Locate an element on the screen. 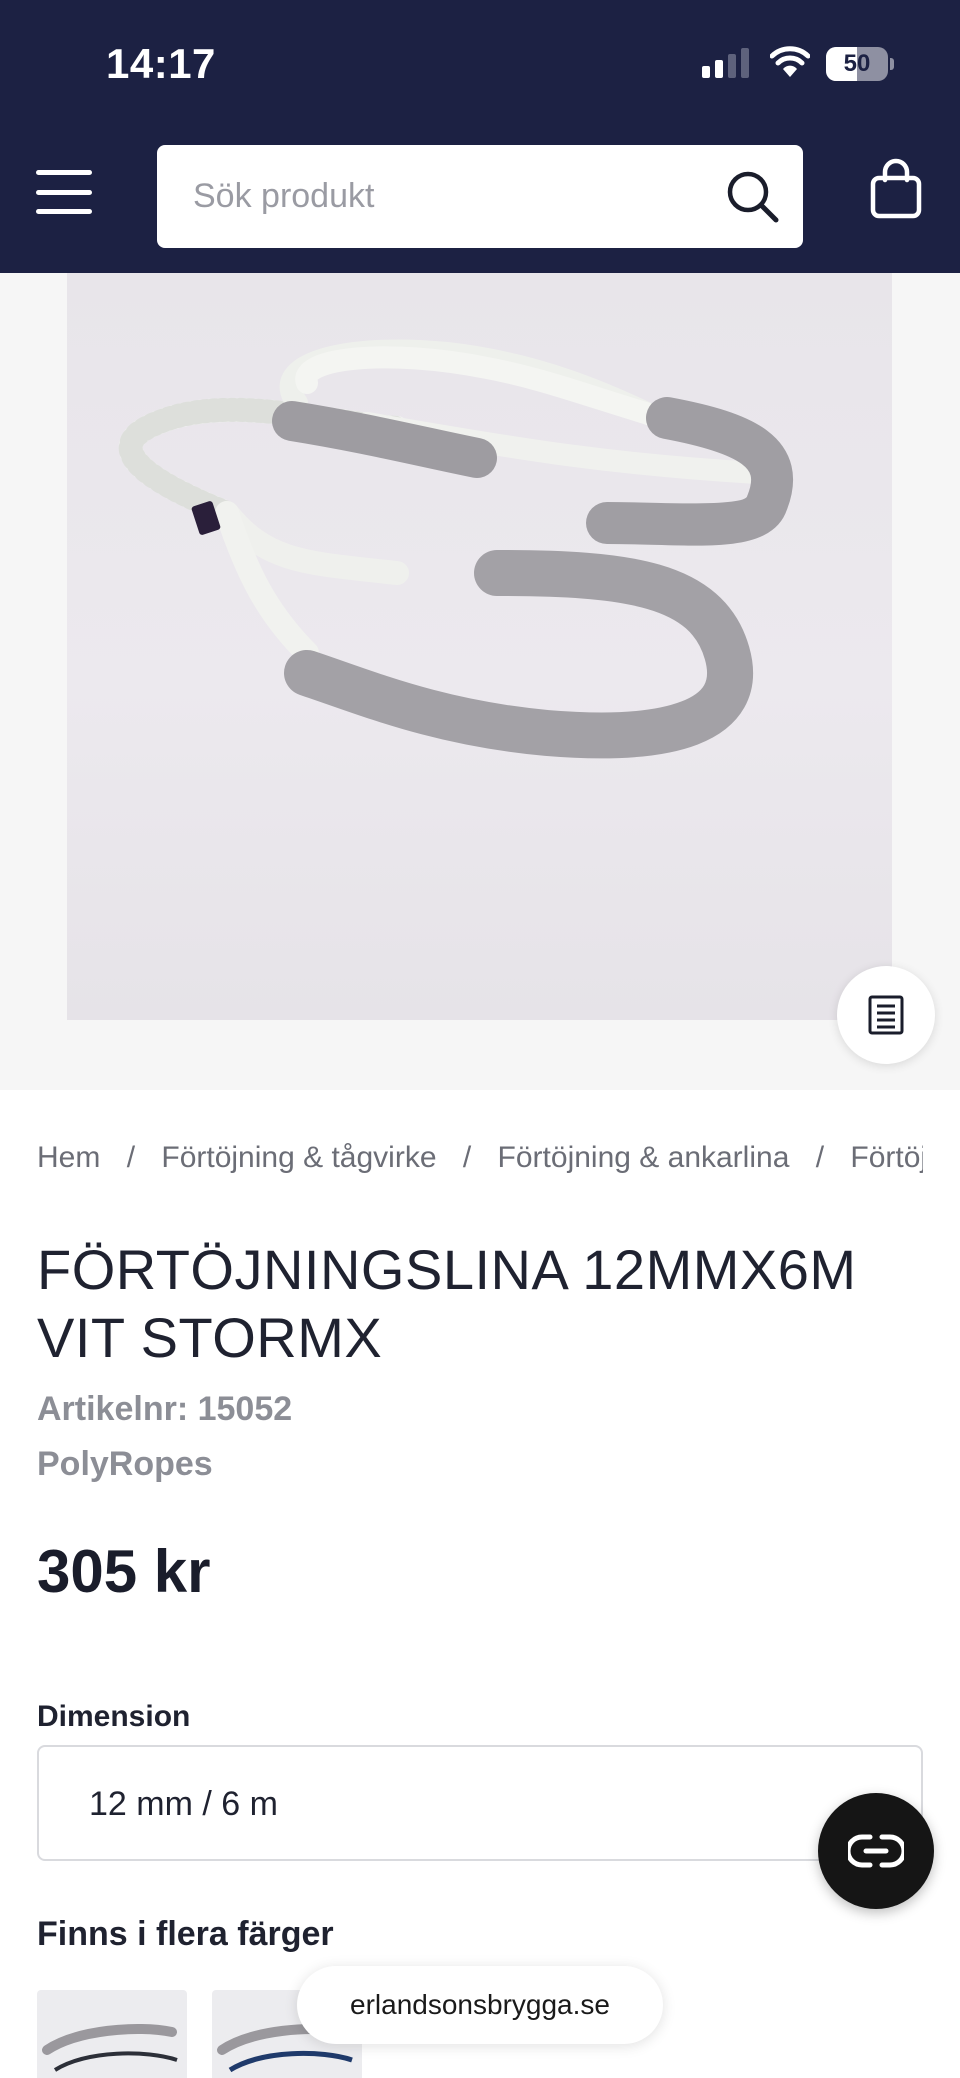 The width and height of the screenshot is (960, 2078). gallery-list-button is located at coordinates (886, 1015).